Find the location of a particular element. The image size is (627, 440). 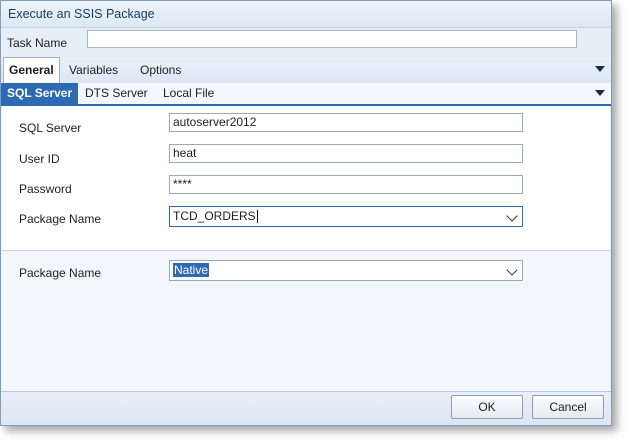

cancel-button: Cancel is located at coordinates (568, 407).